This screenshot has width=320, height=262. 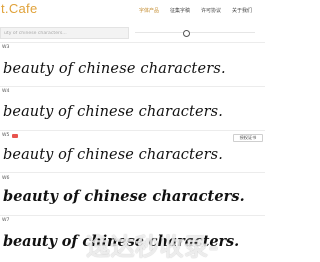 I want to click on top-bar: t.Cafe 字体产品 征集字稿 许可协议 关于我们, so click(x=132, y=12).